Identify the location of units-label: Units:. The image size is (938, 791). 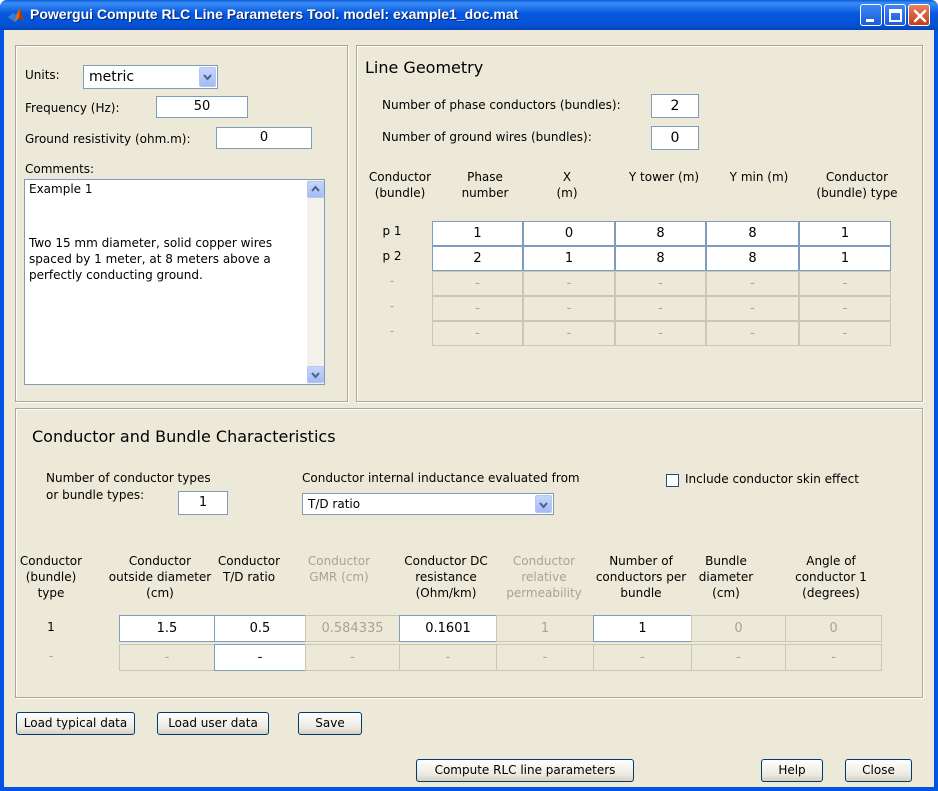
(42, 75).